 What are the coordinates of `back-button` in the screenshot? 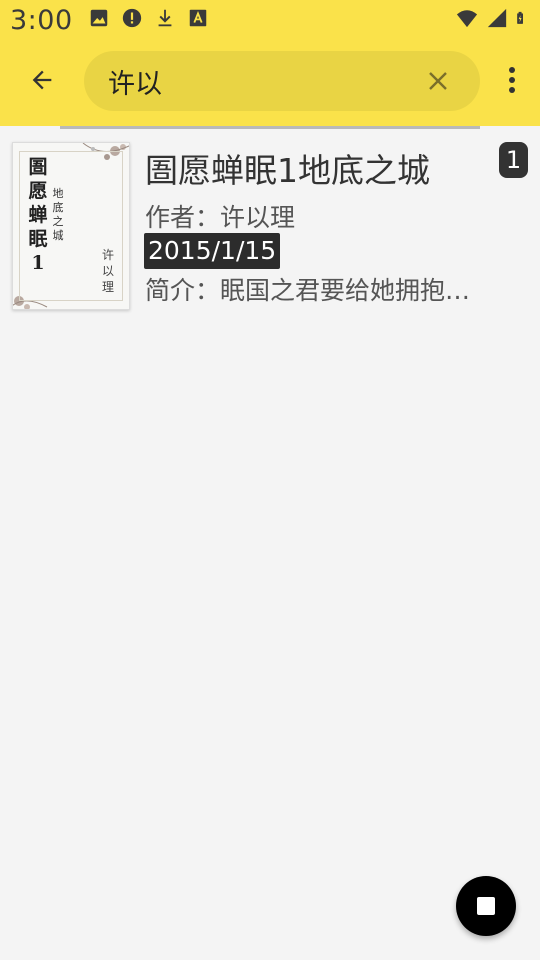 It's located at (42, 80).